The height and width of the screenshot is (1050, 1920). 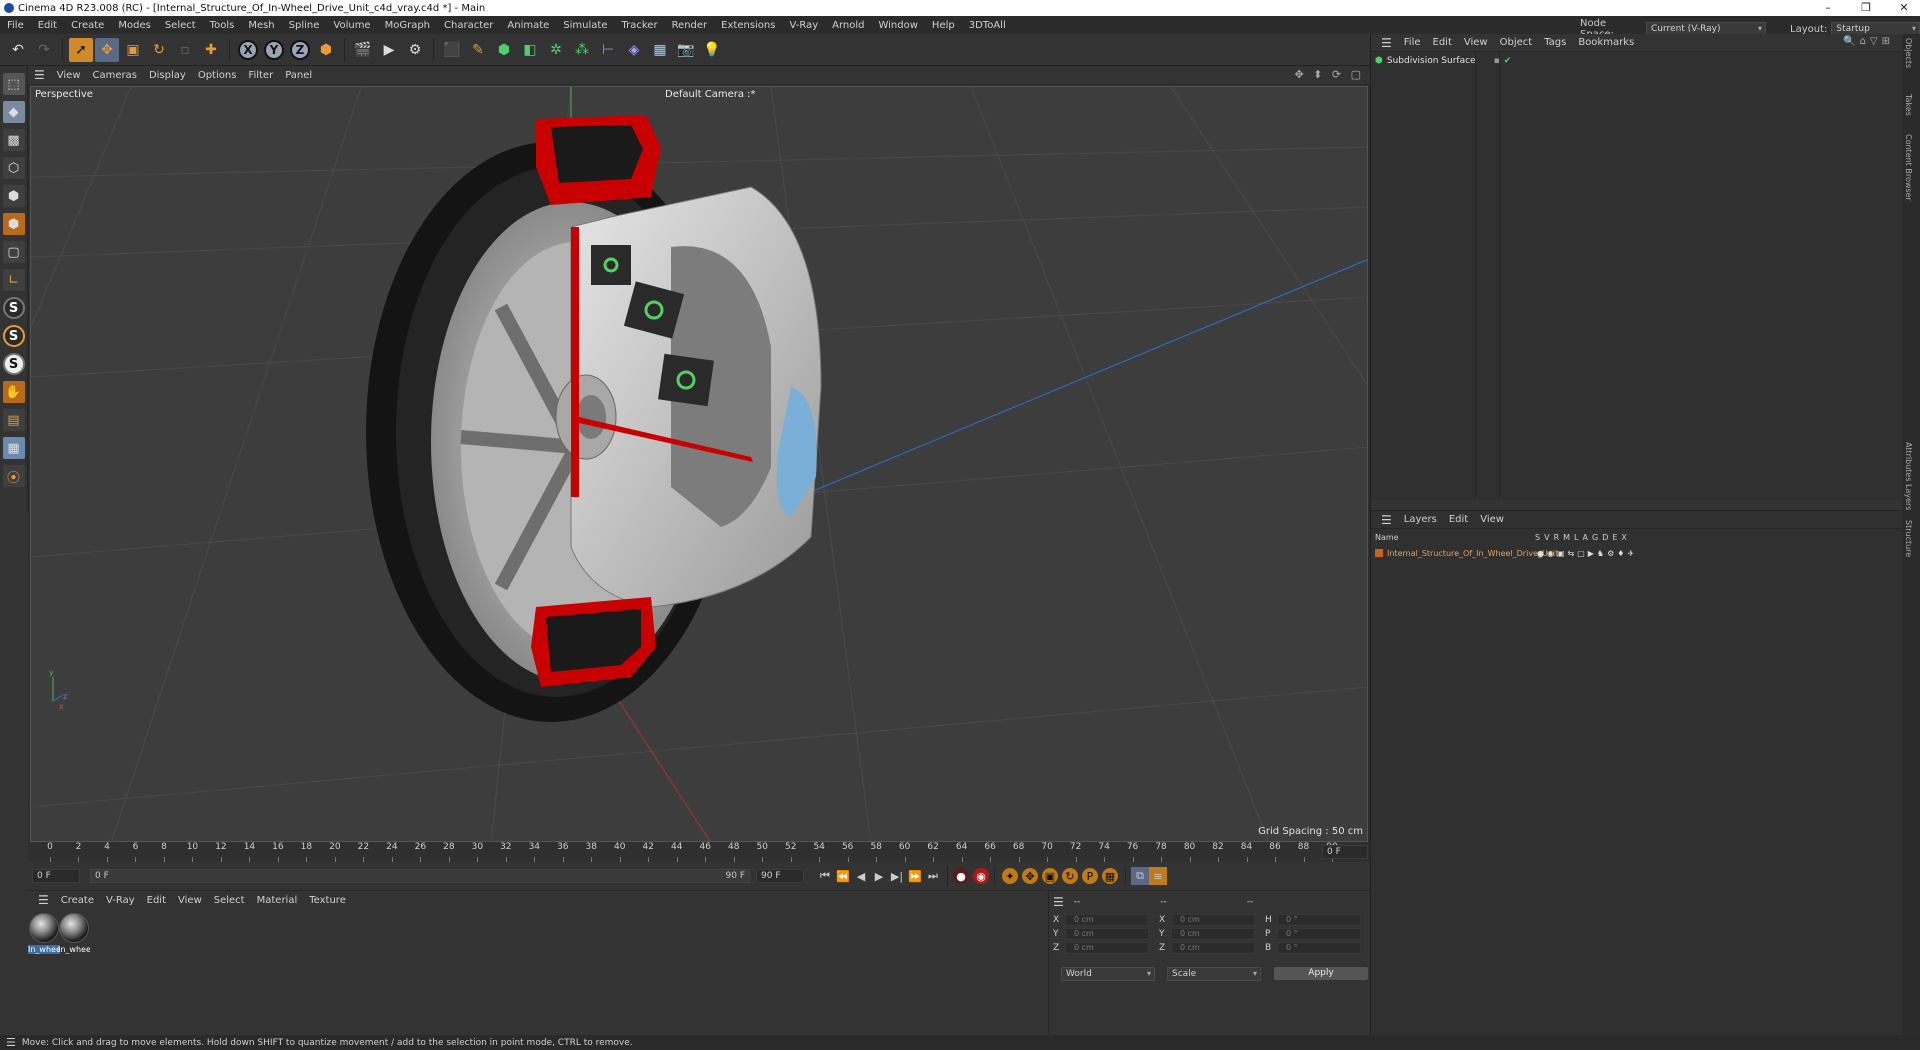 I want to click on menu-3dtoall: 3DToAll, so click(x=987, y=25).